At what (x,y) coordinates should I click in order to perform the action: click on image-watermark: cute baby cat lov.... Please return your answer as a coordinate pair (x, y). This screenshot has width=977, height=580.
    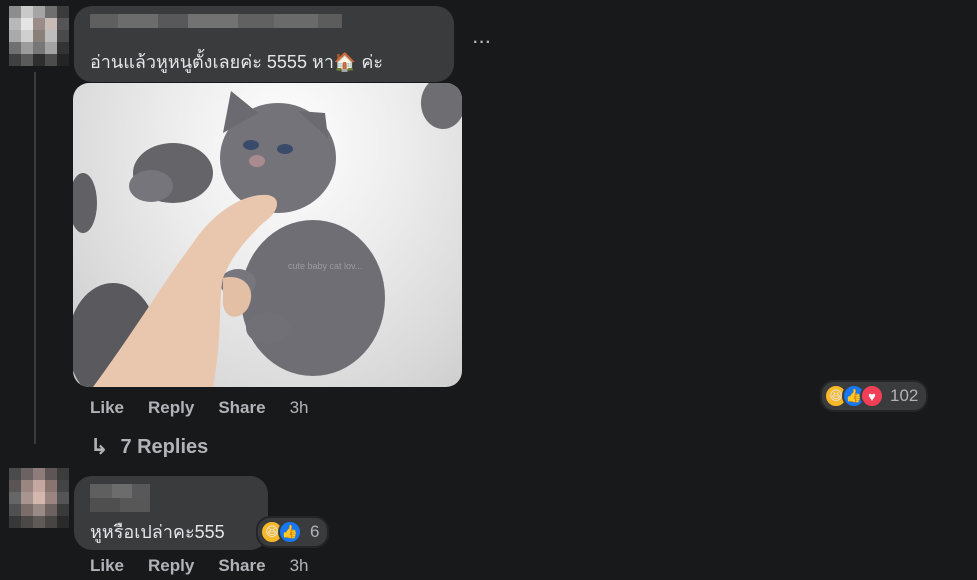
    Looking at the image, I should click on (325, 266).